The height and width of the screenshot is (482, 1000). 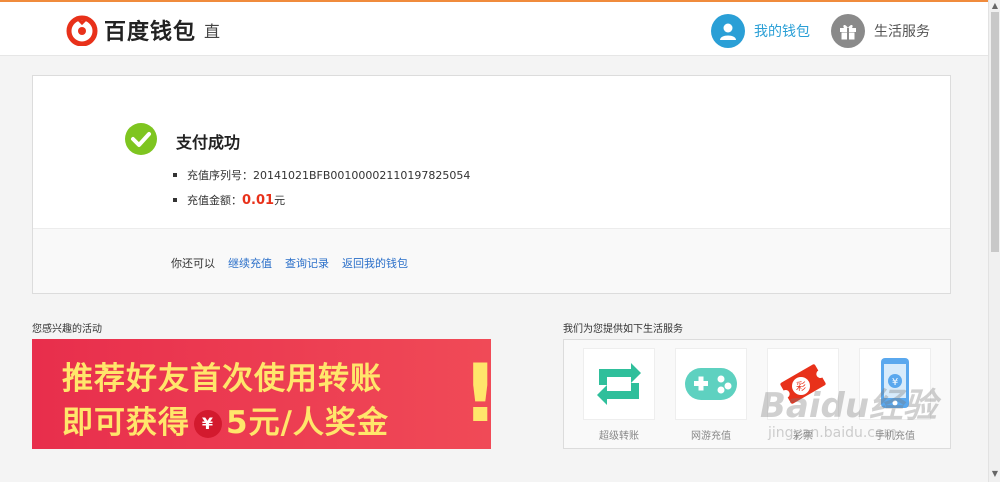 What do you see at coordinates (150, 32) in the screenshot?
I see `logo-text: 百度钱包` at bounding box center [150, 32].